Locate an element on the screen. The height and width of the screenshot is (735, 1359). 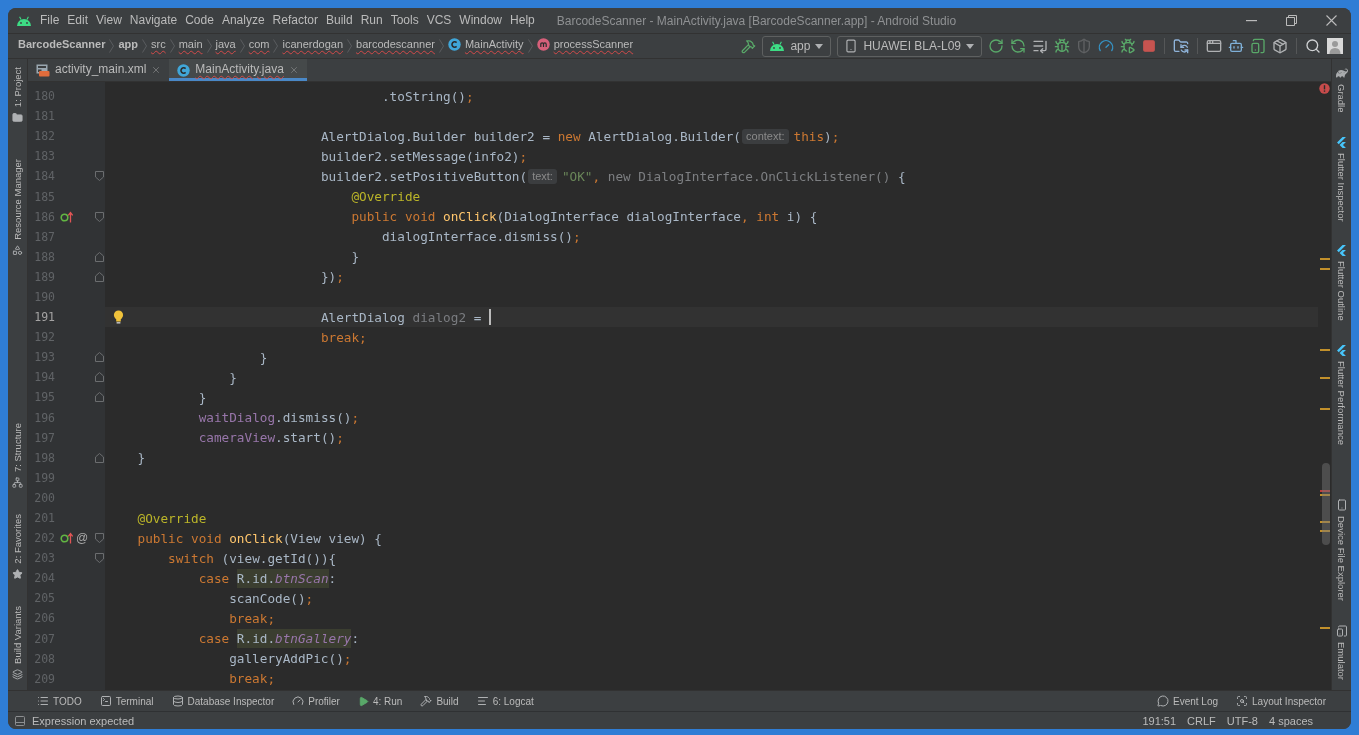
breadcrumb-link: MainActivity is located at coordinates (485, 46).